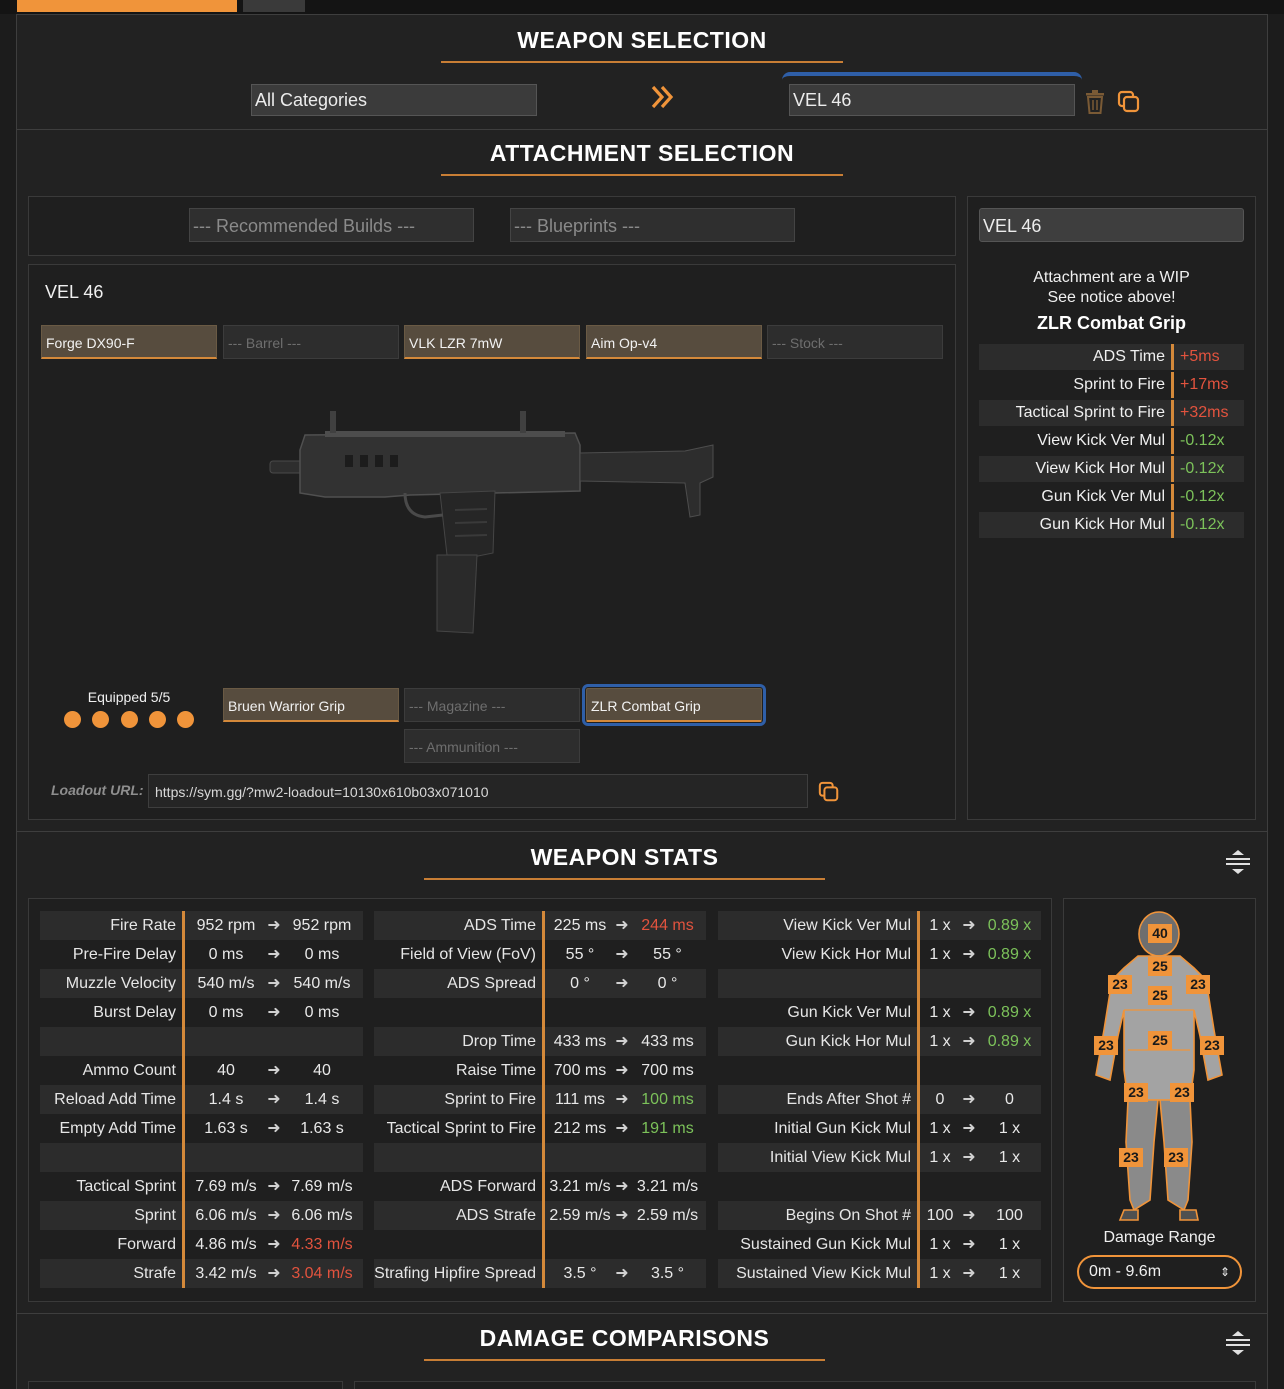 This screenshot has width=1284, height=1389. What do you see at coordinates (201, 1012) in the screenshot?
I see `stat-row: Burst Delay 0 ms ➜ 0 ms` at bounding box center [201, 1012].